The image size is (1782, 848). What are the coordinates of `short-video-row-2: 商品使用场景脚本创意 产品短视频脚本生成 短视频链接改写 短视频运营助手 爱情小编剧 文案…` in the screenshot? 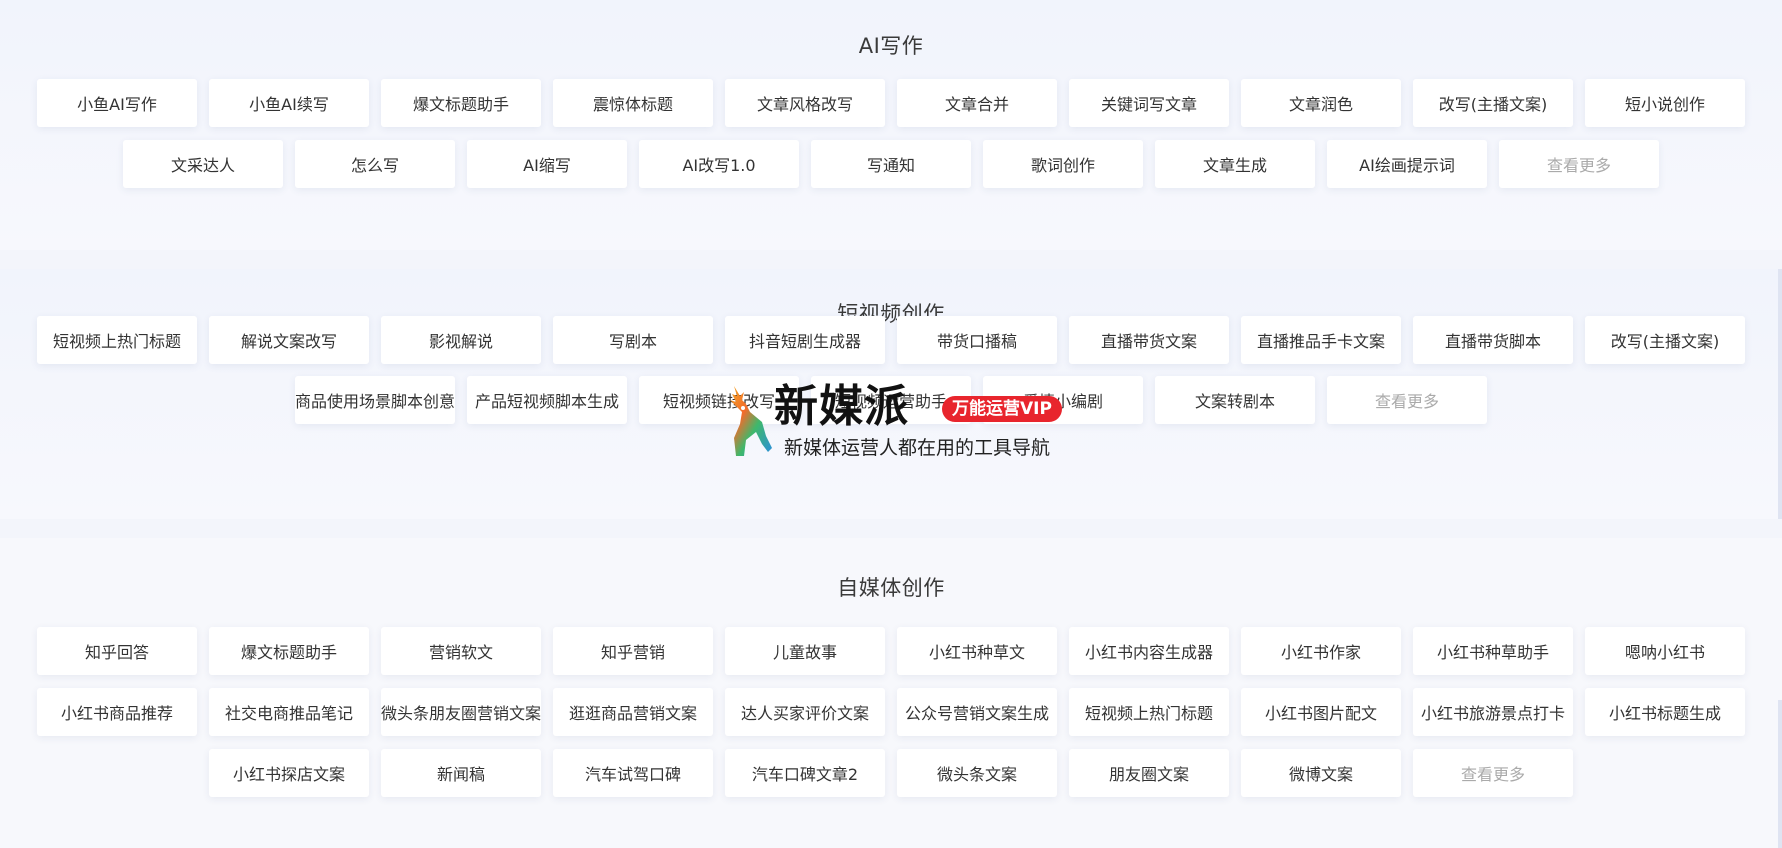 It's located at (891, 400).